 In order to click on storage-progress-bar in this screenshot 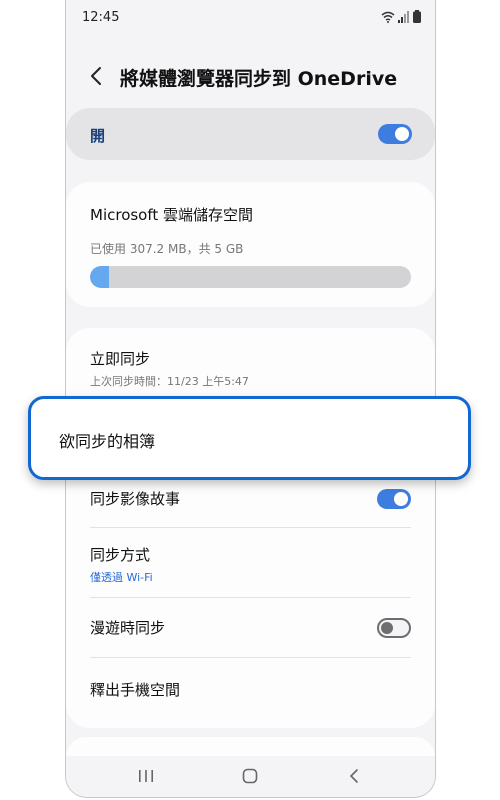, I will do `click(250, 277)`.